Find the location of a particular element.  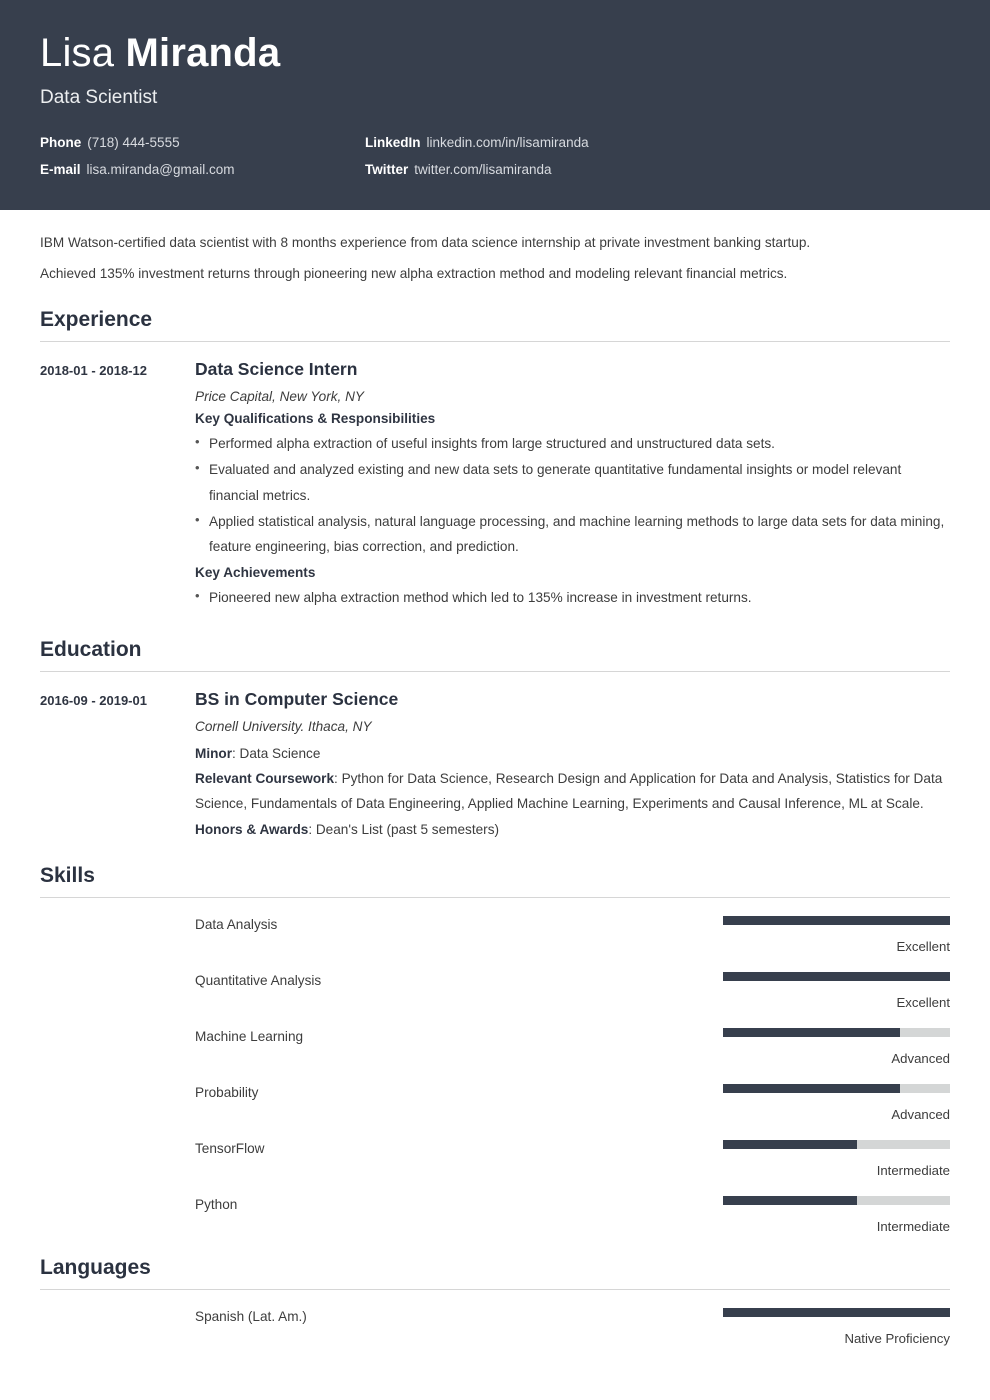

contact-twitter: Twitter twitter.com/lisamiranda is located at coordinates (657, 169).